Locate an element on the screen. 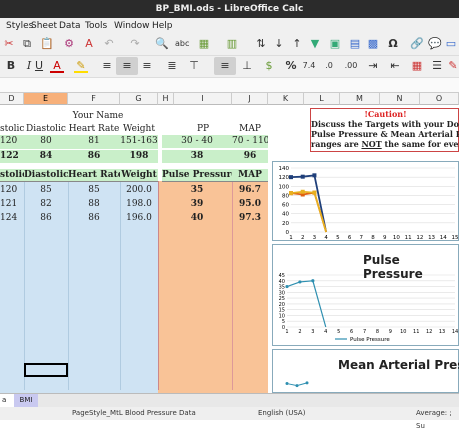 The image size is (459, 433). pivot-icon: ▩ is located at coordinates (373, 44).